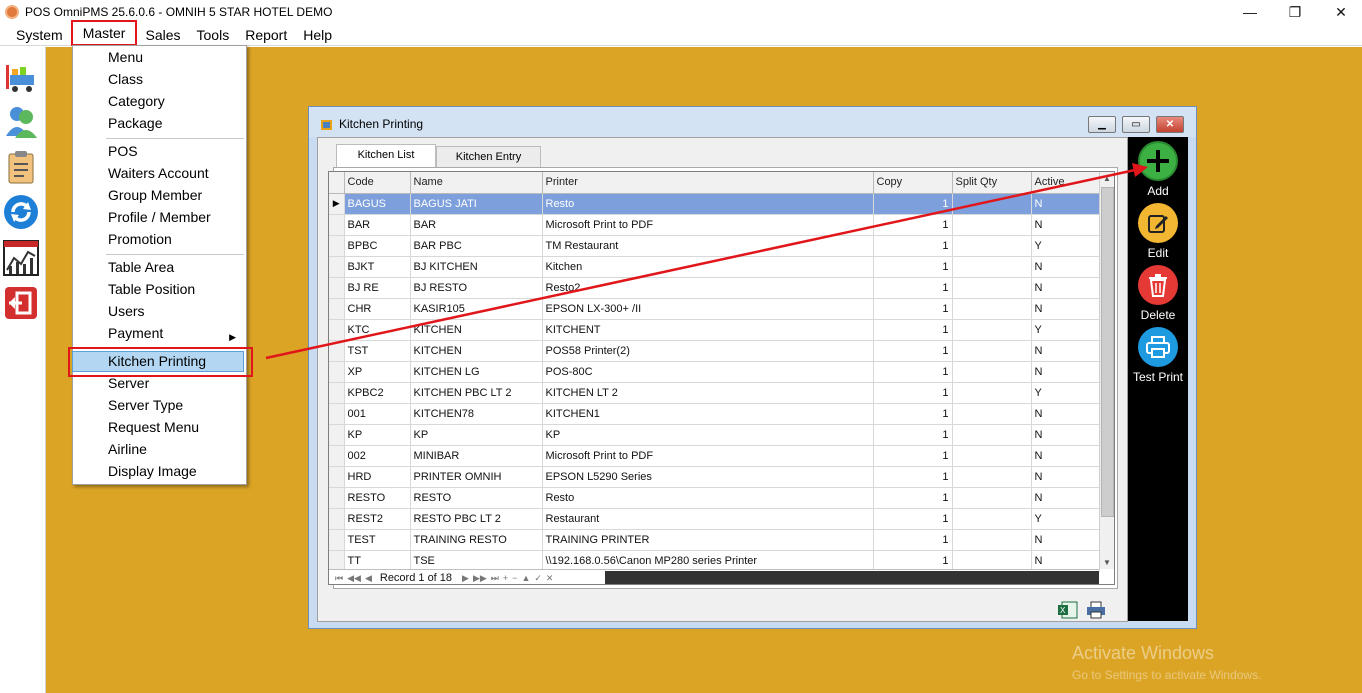 The width and height of the screenshot is (1362, 693). Describe the element at coordinates (377, 540) in the screenshot. I see `cell-code: TEST` at that location.